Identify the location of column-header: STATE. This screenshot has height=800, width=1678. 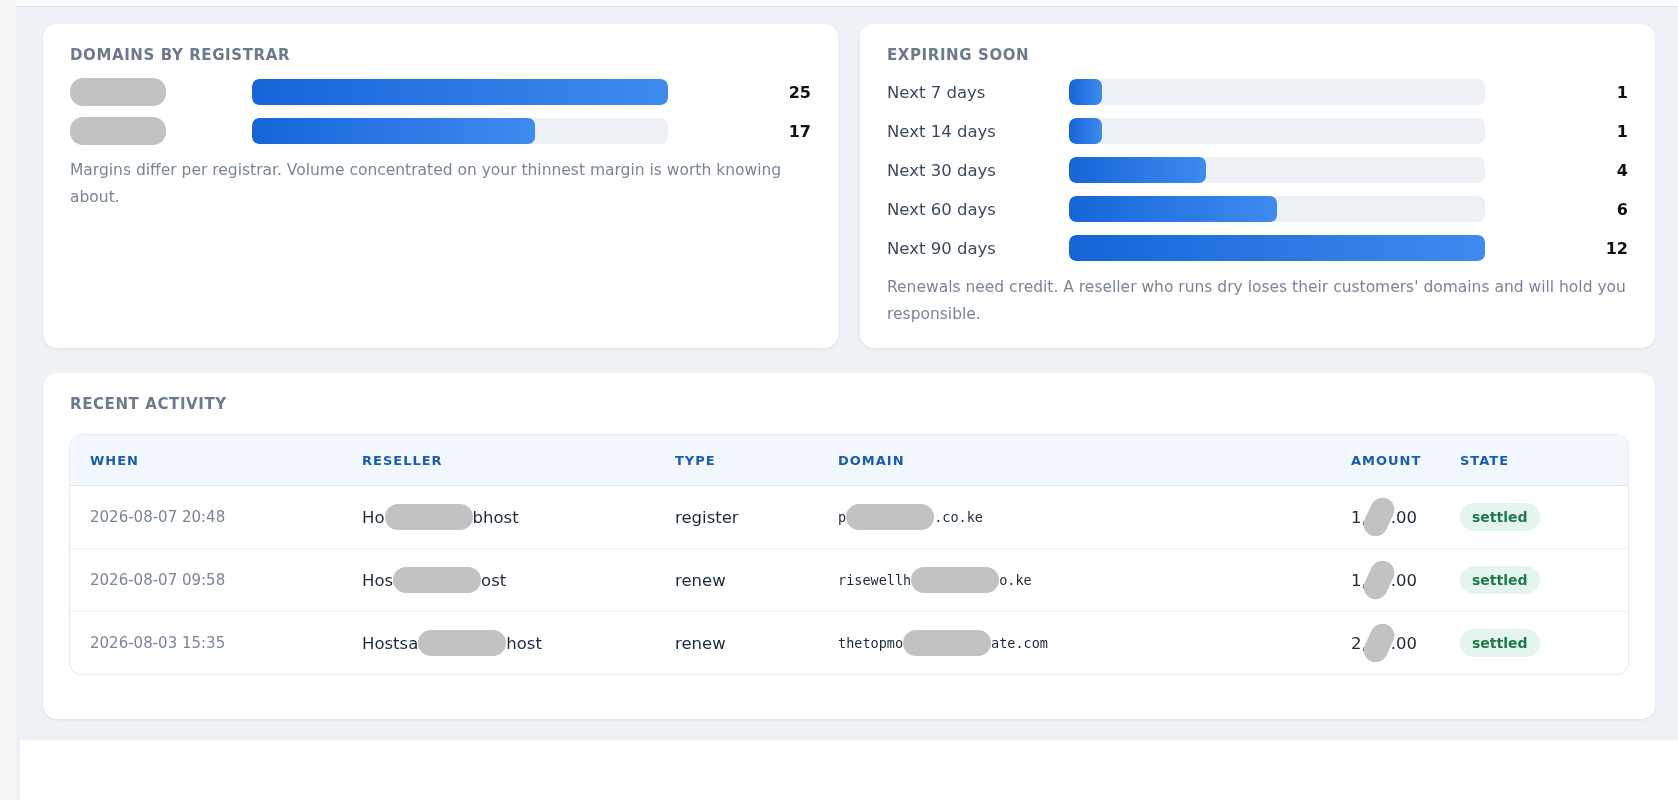
(1485, 460).